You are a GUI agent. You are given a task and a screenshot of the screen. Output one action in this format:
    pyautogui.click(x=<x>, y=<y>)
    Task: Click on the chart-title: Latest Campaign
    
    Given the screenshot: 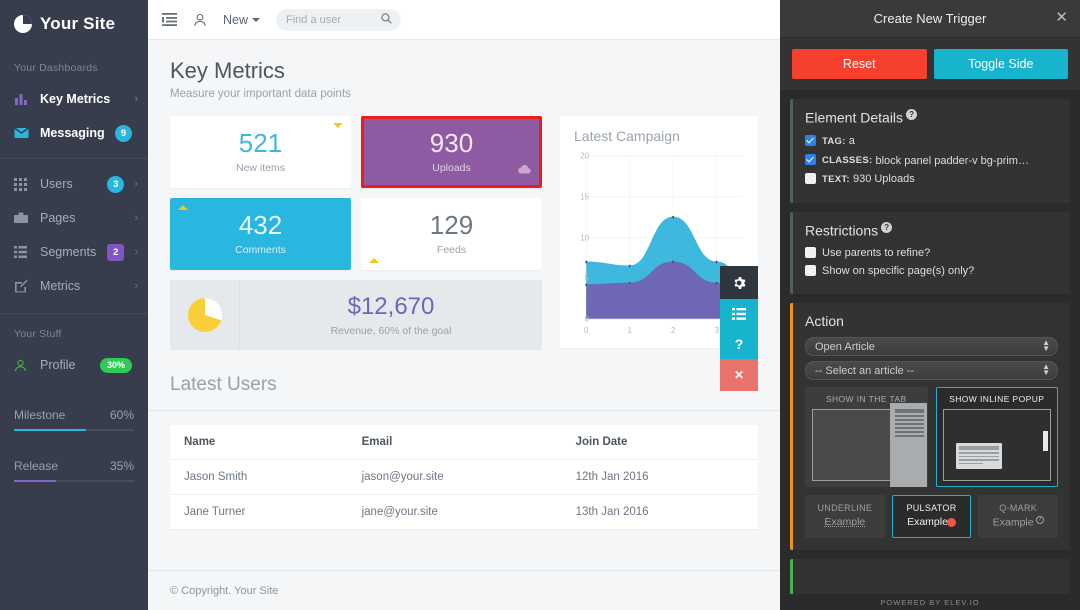 What is the action you would take?
    pyautogui.click(x=627, y=136)
    